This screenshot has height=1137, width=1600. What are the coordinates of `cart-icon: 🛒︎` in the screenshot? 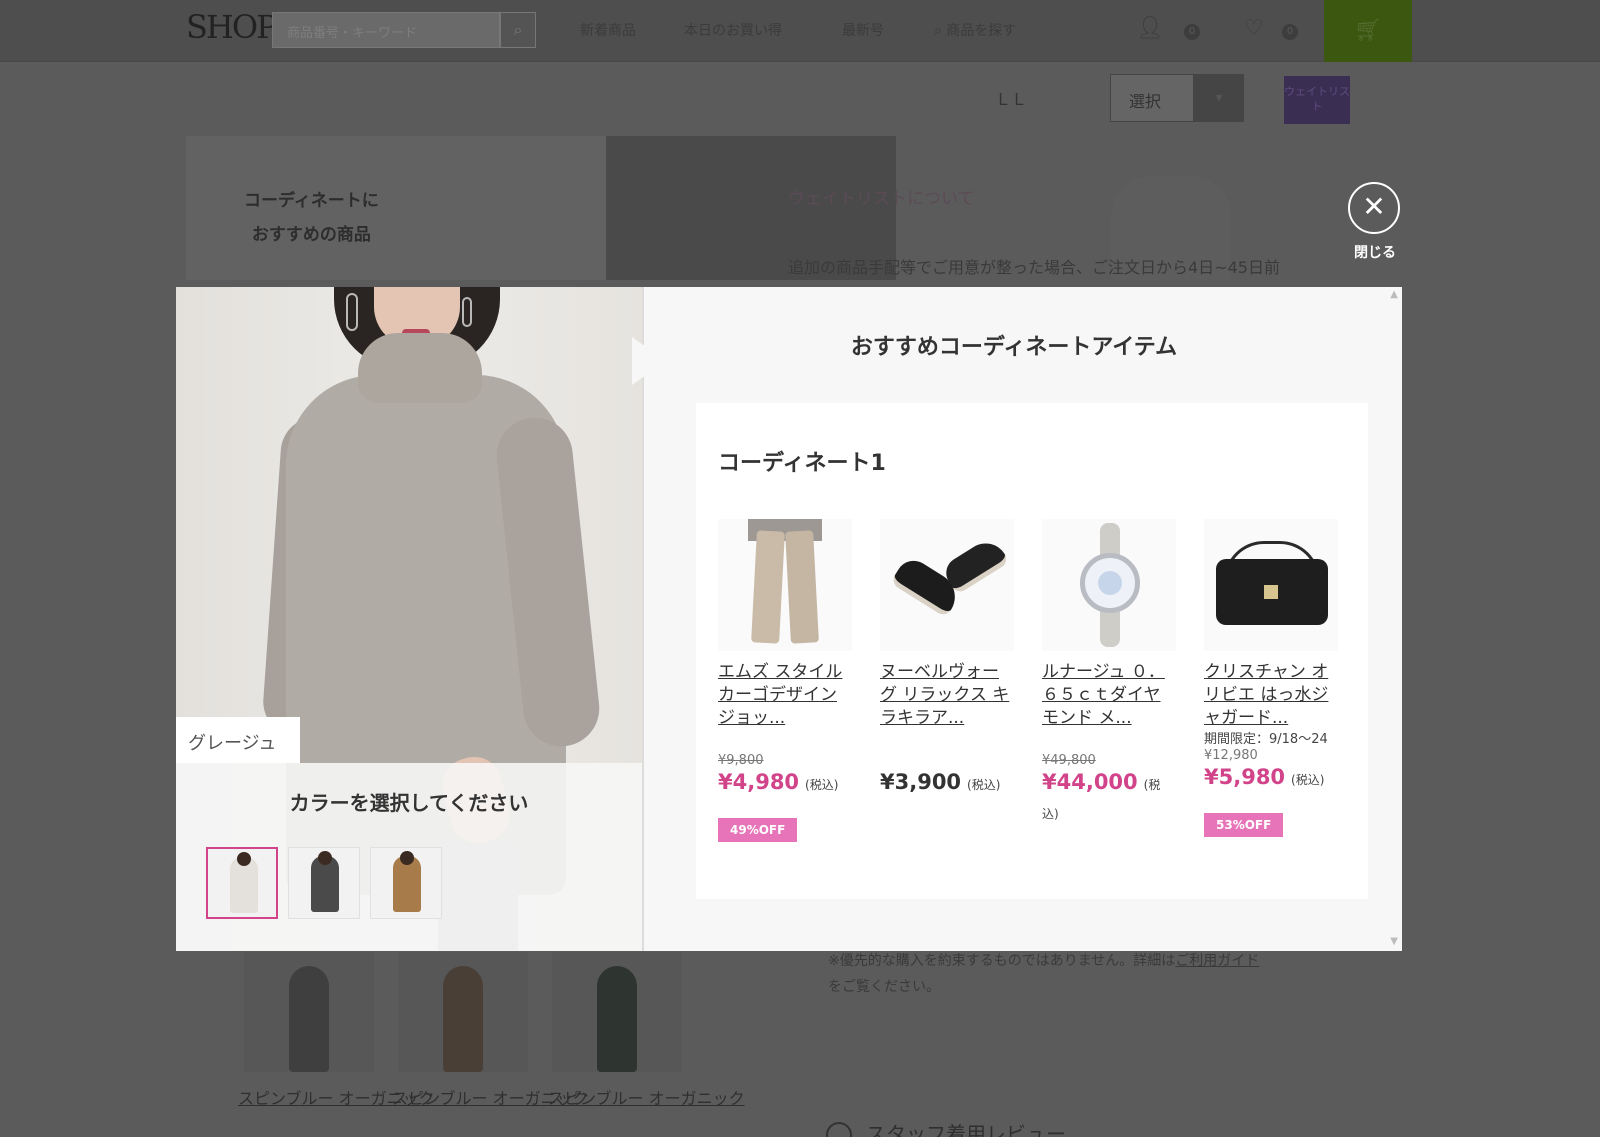 It's located at (1368, 30).